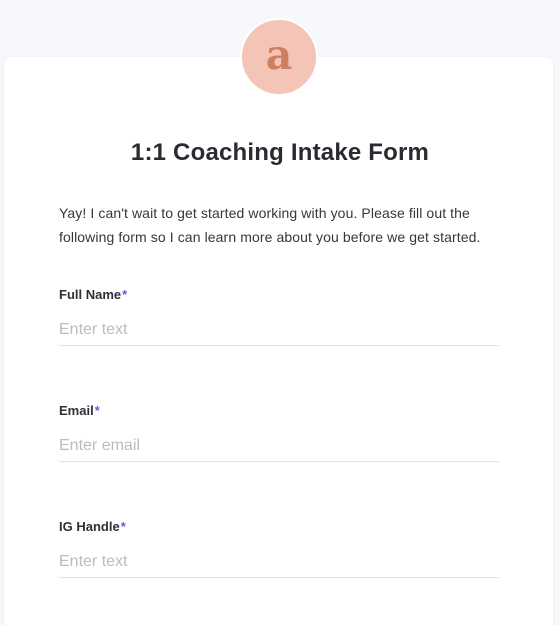 Image resolution: width=560 pixels, height=625 pixels. What do you see at coordinates (279, 295) in the screenshot?
I see `full-name-label: Full Name*` at bounding box center [279, 295].